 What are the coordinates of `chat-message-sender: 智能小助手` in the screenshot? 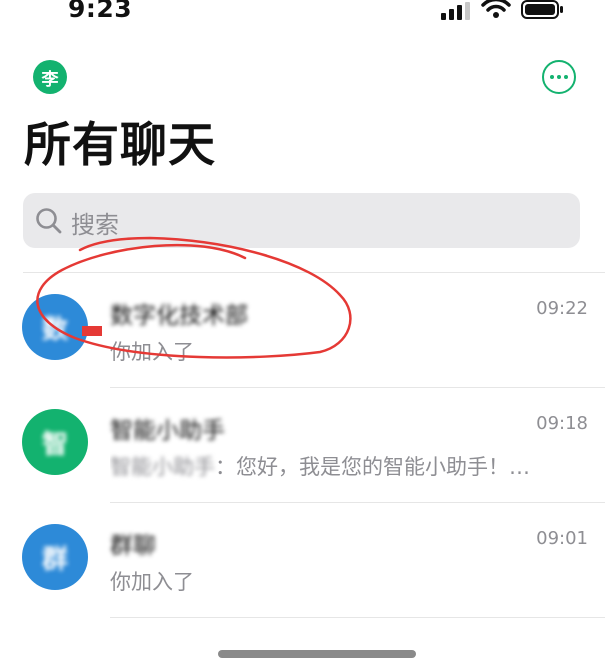 It's located at (162, 467).